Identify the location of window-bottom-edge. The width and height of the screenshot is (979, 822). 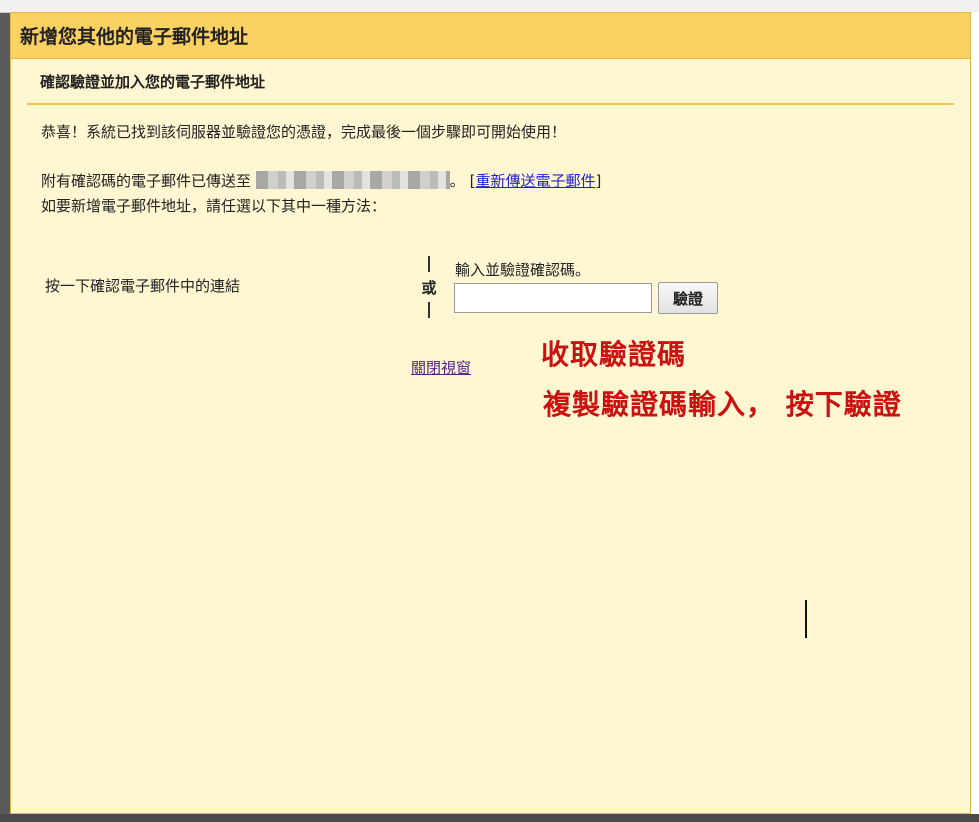
(489, 818).